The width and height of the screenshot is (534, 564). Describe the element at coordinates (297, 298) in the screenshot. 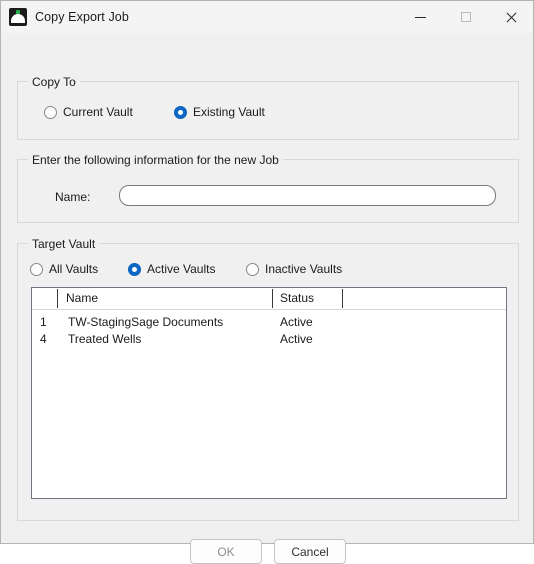

I see `column-header-status: Status` at that location.